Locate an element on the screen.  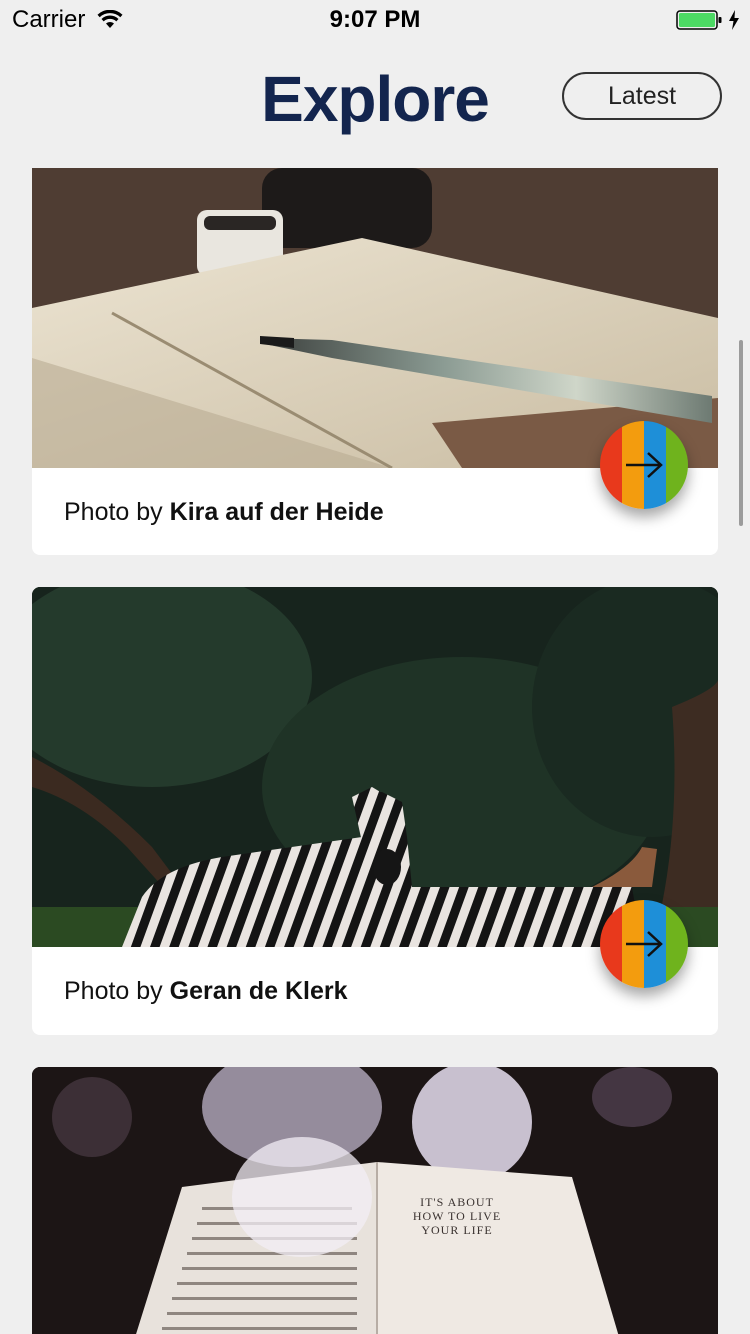
charging-icon is located at coordinates (734, 20).